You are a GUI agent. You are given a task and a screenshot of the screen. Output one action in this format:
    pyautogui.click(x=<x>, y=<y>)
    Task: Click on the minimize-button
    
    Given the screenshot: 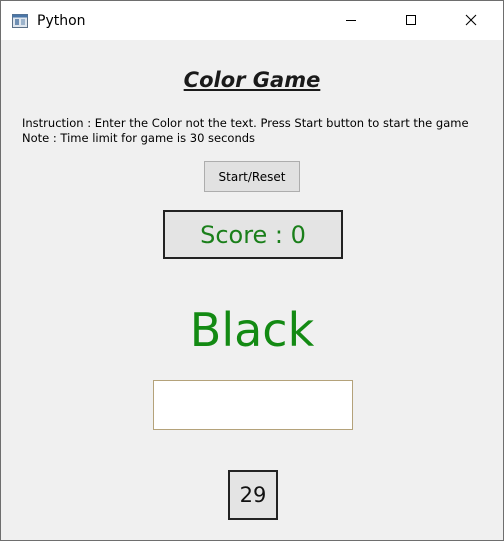 What is the action you would take?
    pyautogui.click(x=351, y=20)
    